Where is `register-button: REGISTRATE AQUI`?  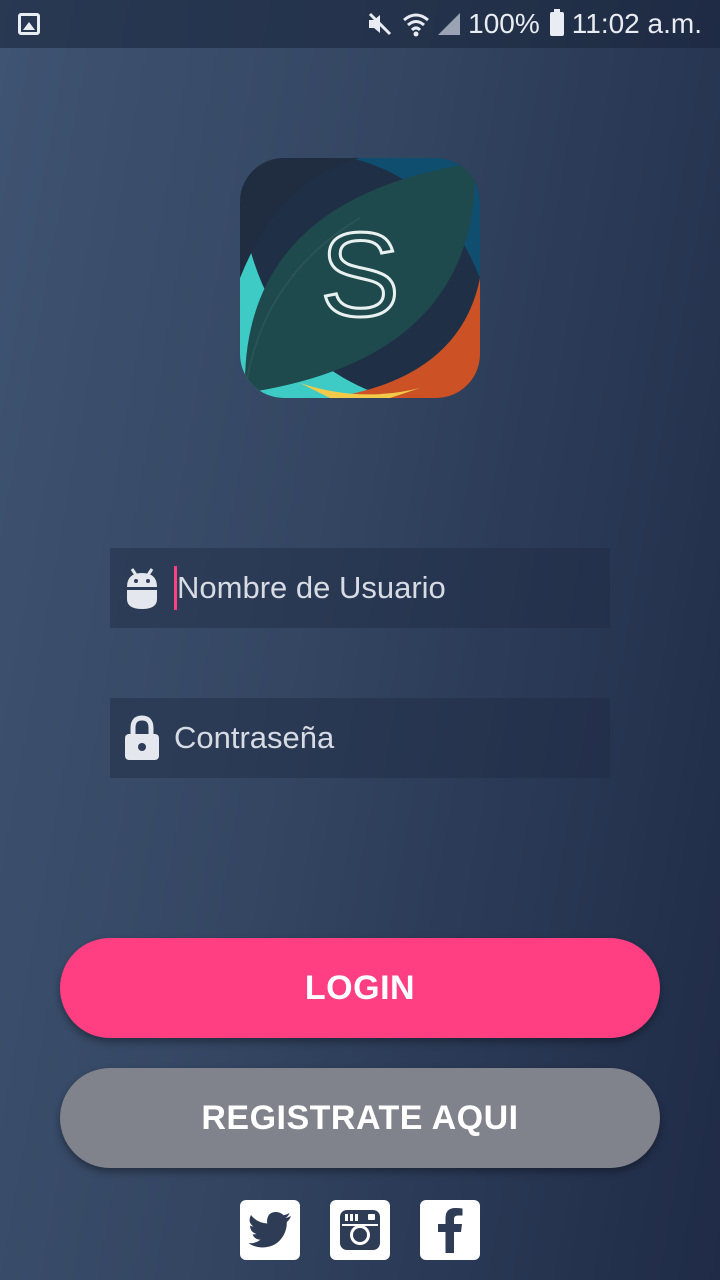 register-button: REGISTRATE AQUI is located at coordinates (360, 1118).